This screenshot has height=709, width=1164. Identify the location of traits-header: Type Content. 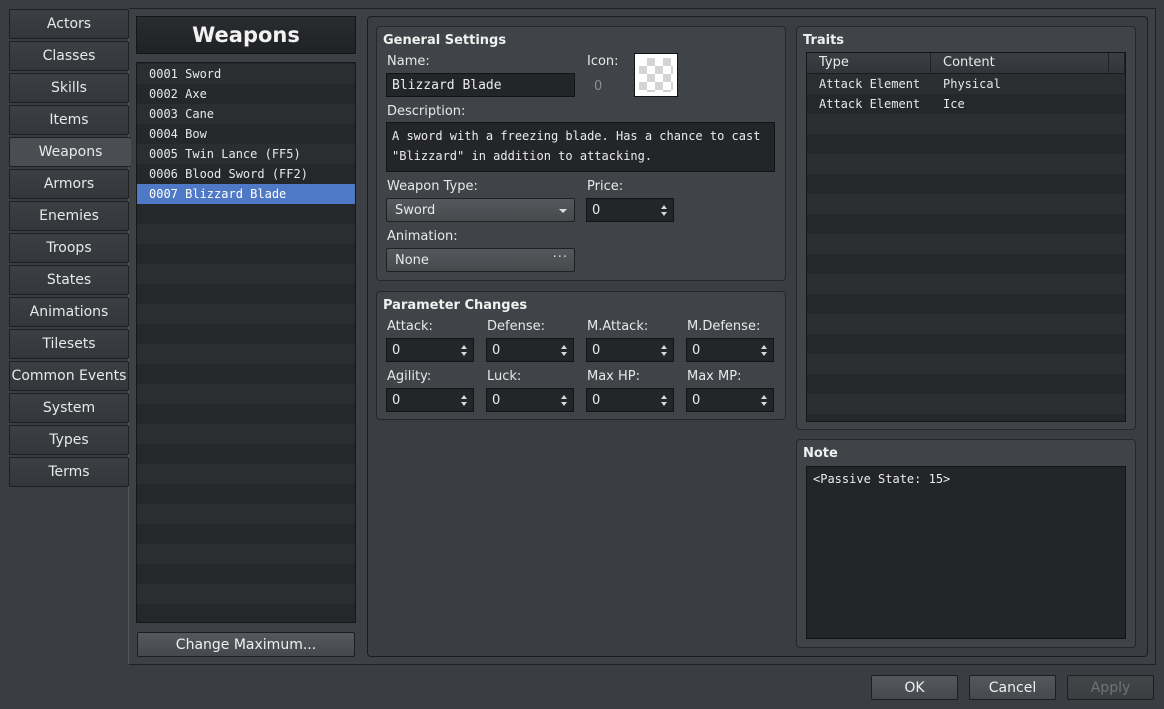
(966, 63).